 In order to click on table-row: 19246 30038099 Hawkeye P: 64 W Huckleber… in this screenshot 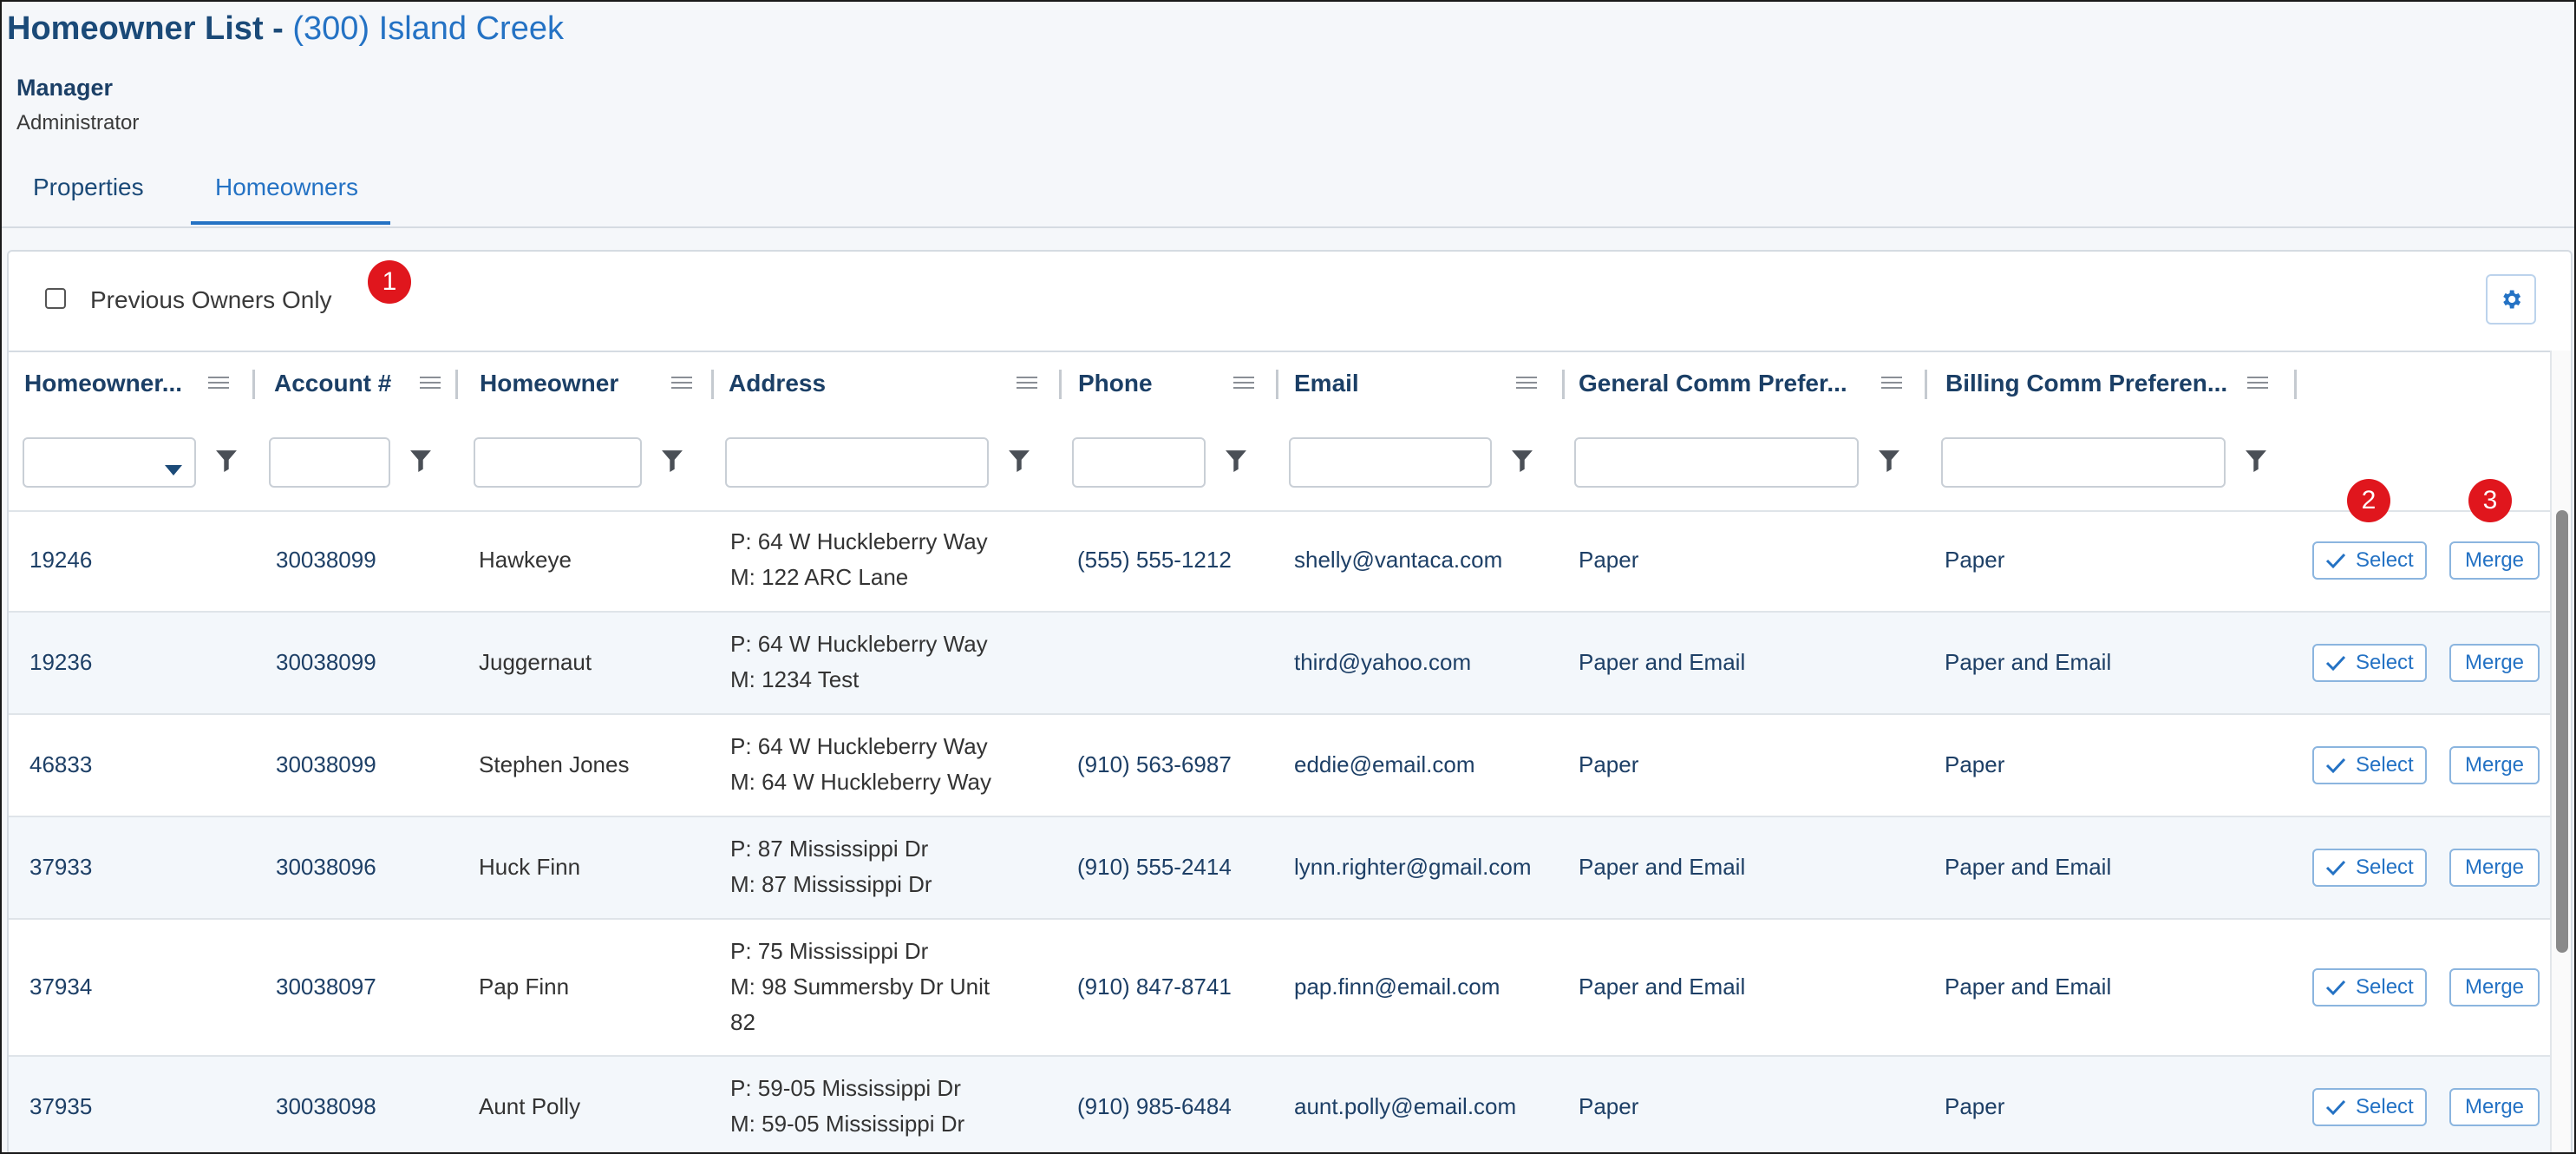, I will do `click(1290, 561)`.